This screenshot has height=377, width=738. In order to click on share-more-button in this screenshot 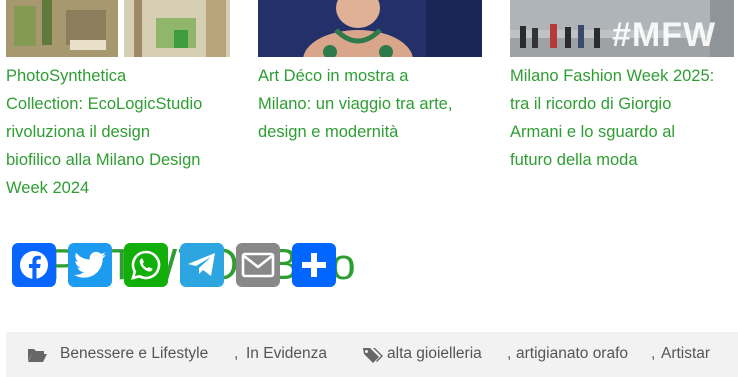, I will do `click(314, 265)`.